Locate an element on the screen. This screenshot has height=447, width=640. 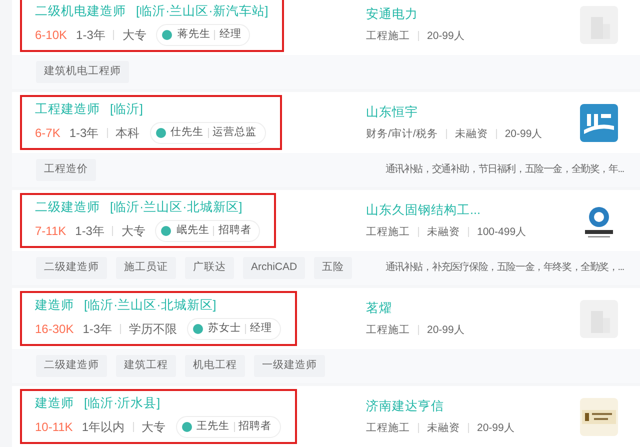
skill-tag: 五险 is located at coordinates (333, 268).